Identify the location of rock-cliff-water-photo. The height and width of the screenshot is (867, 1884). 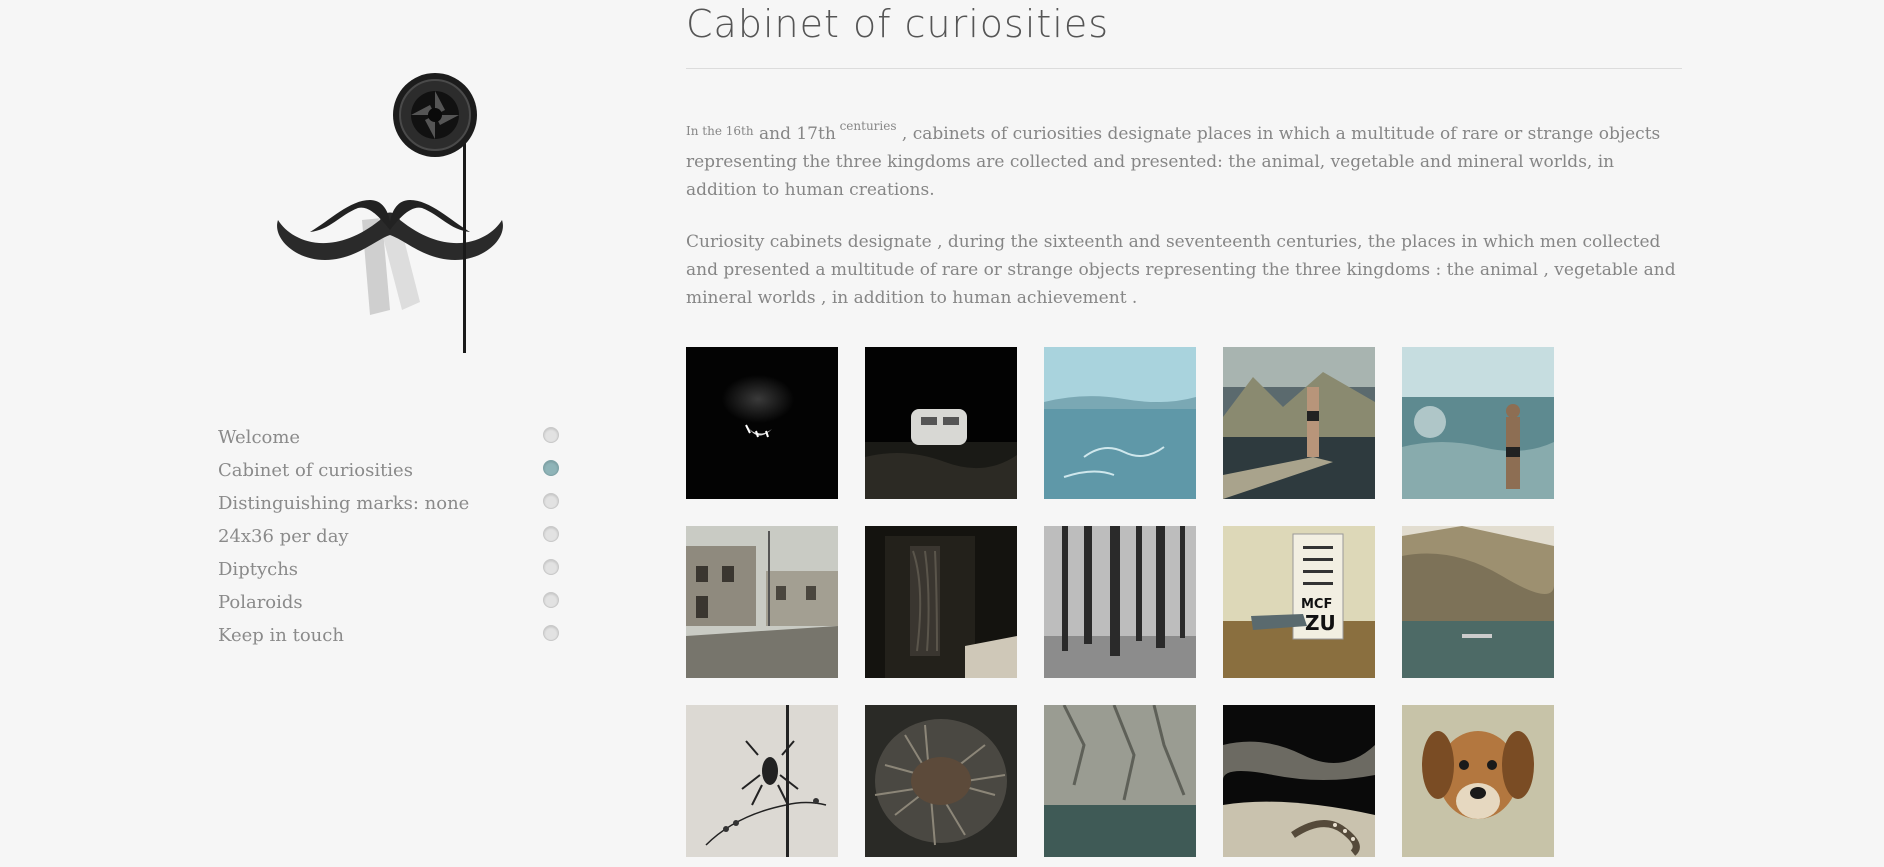
(1120, 781).